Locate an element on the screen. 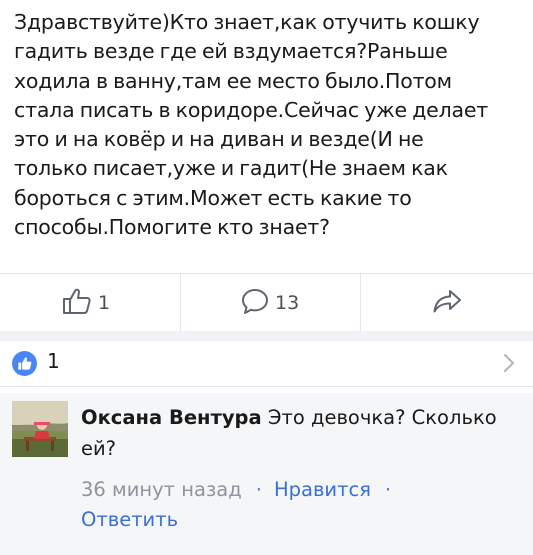 The width and height of the screenshot is (533, 555). comment-count: 13 is located at coordinates (287, 302).